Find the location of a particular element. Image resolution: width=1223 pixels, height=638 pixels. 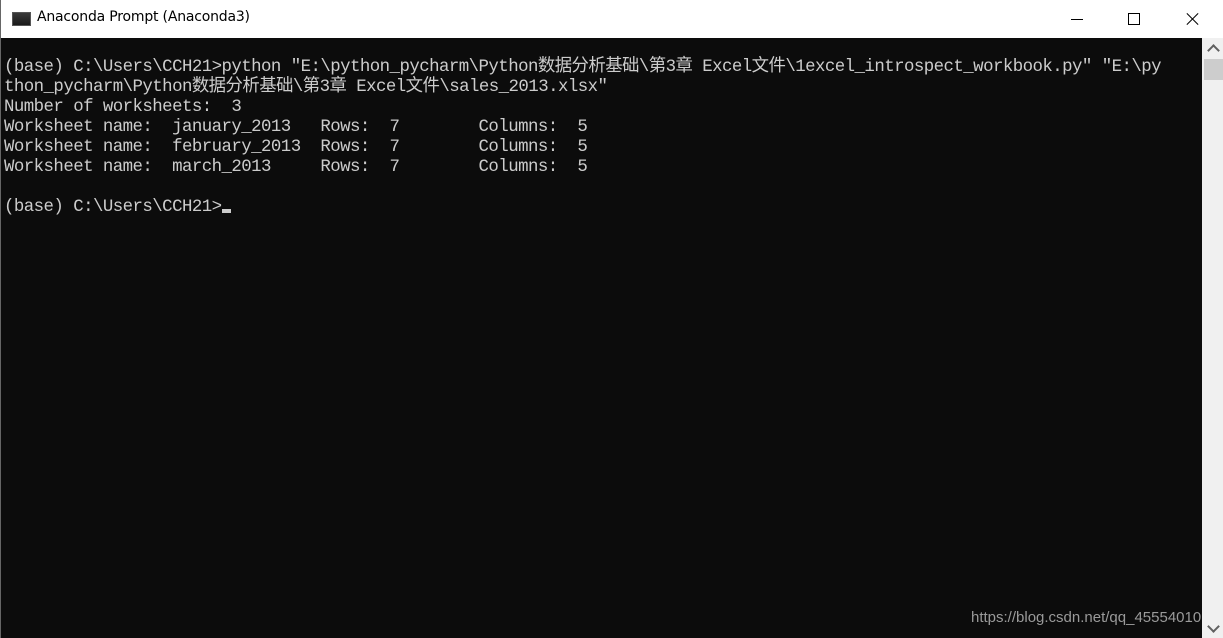

console-icon is located at coordinates (21, 19).